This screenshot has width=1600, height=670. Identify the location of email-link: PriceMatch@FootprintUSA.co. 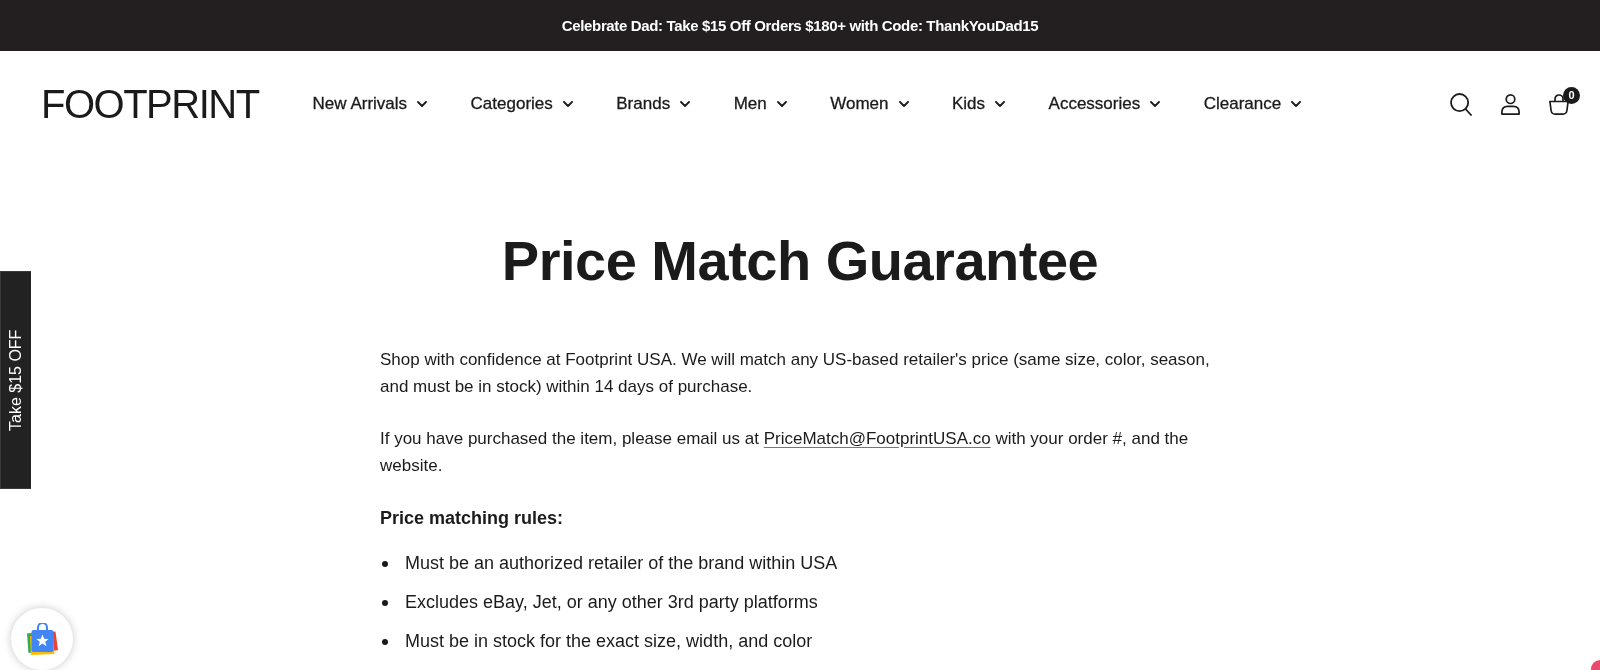
(877, 438).